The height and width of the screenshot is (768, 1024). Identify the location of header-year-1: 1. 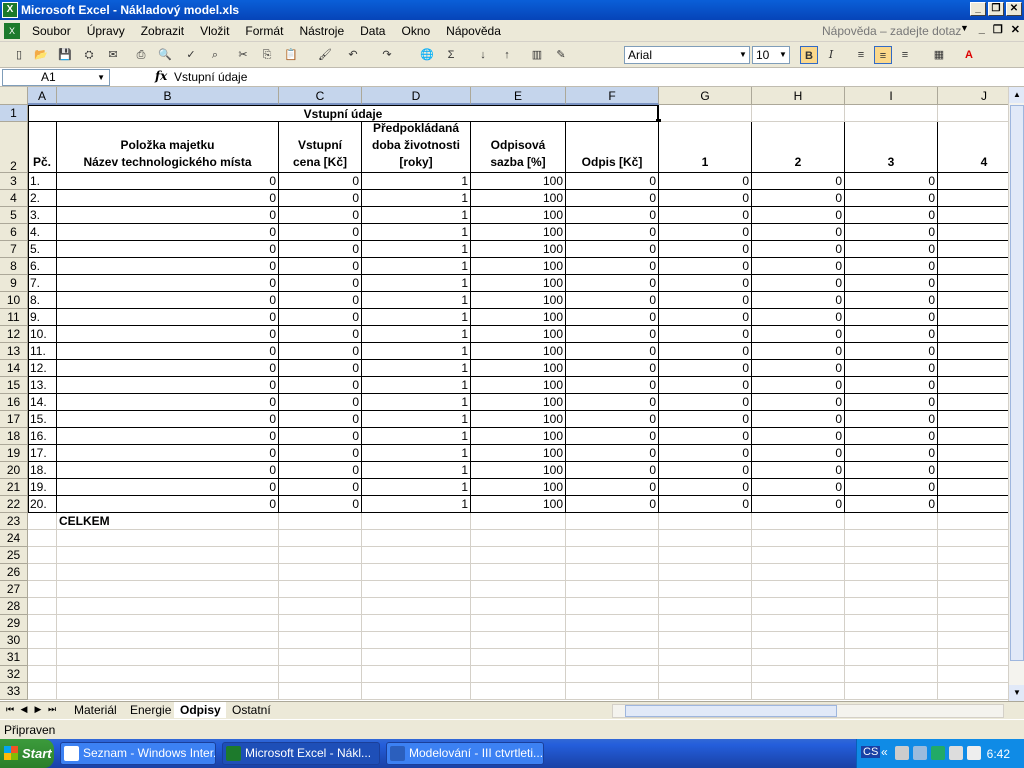
(705, 147).